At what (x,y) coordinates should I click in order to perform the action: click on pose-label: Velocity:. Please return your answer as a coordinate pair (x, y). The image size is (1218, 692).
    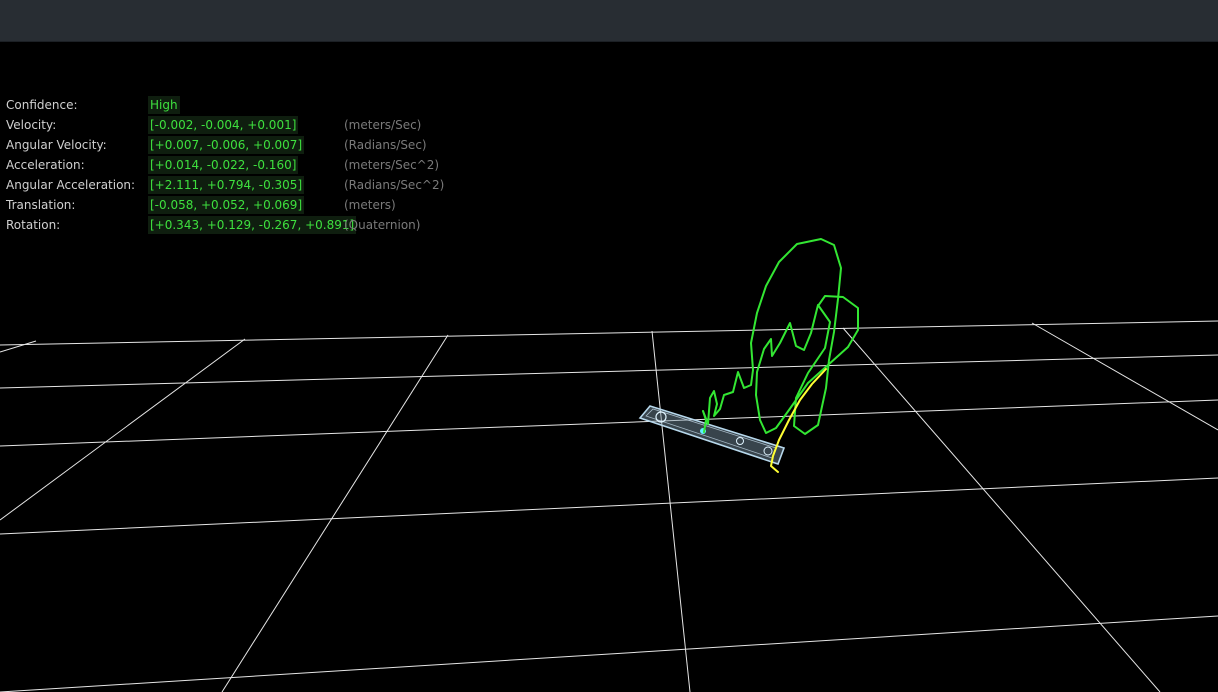
    Looking at the image, I should click on (31, 125).